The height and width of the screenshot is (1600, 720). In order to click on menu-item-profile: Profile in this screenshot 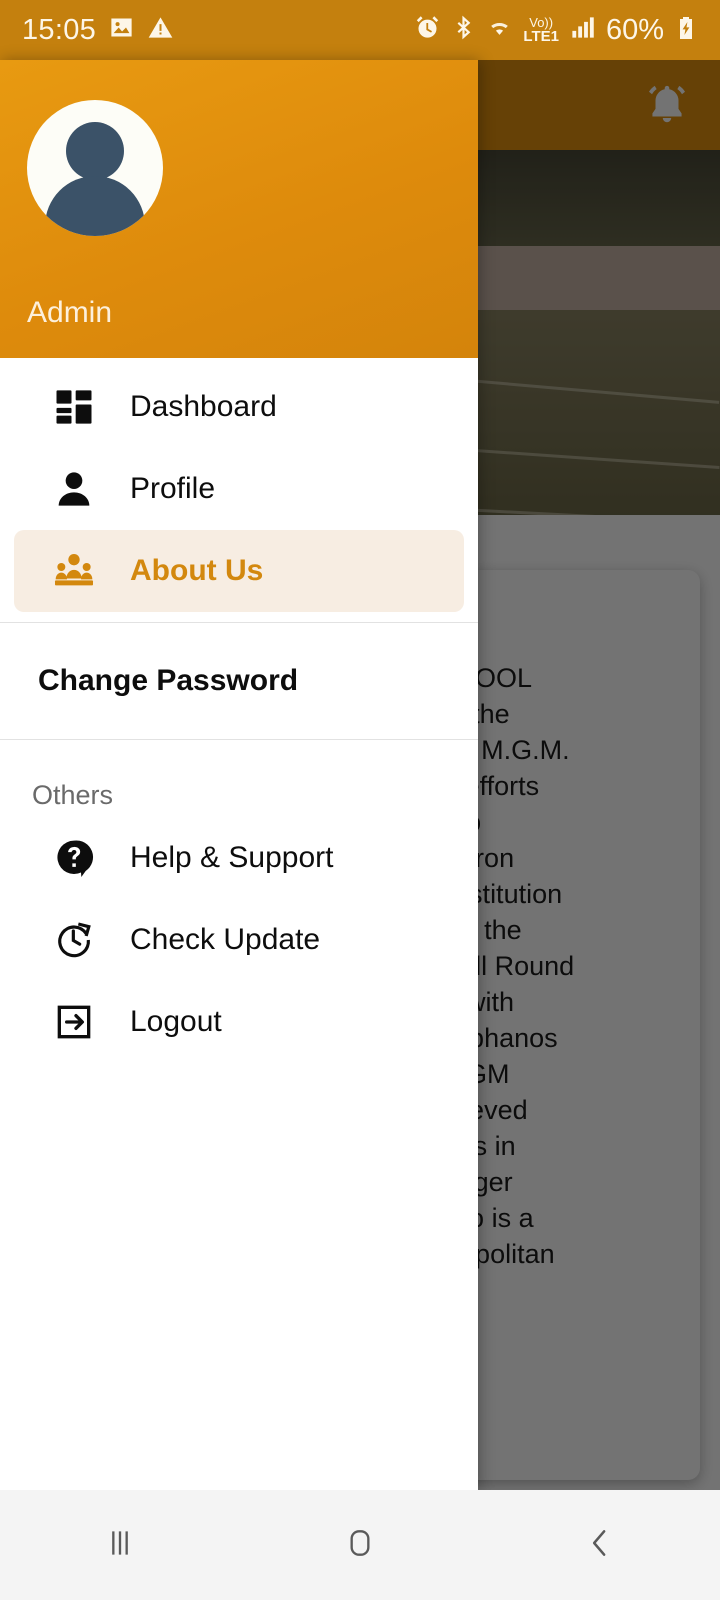, I will do `click(239, 489)`.